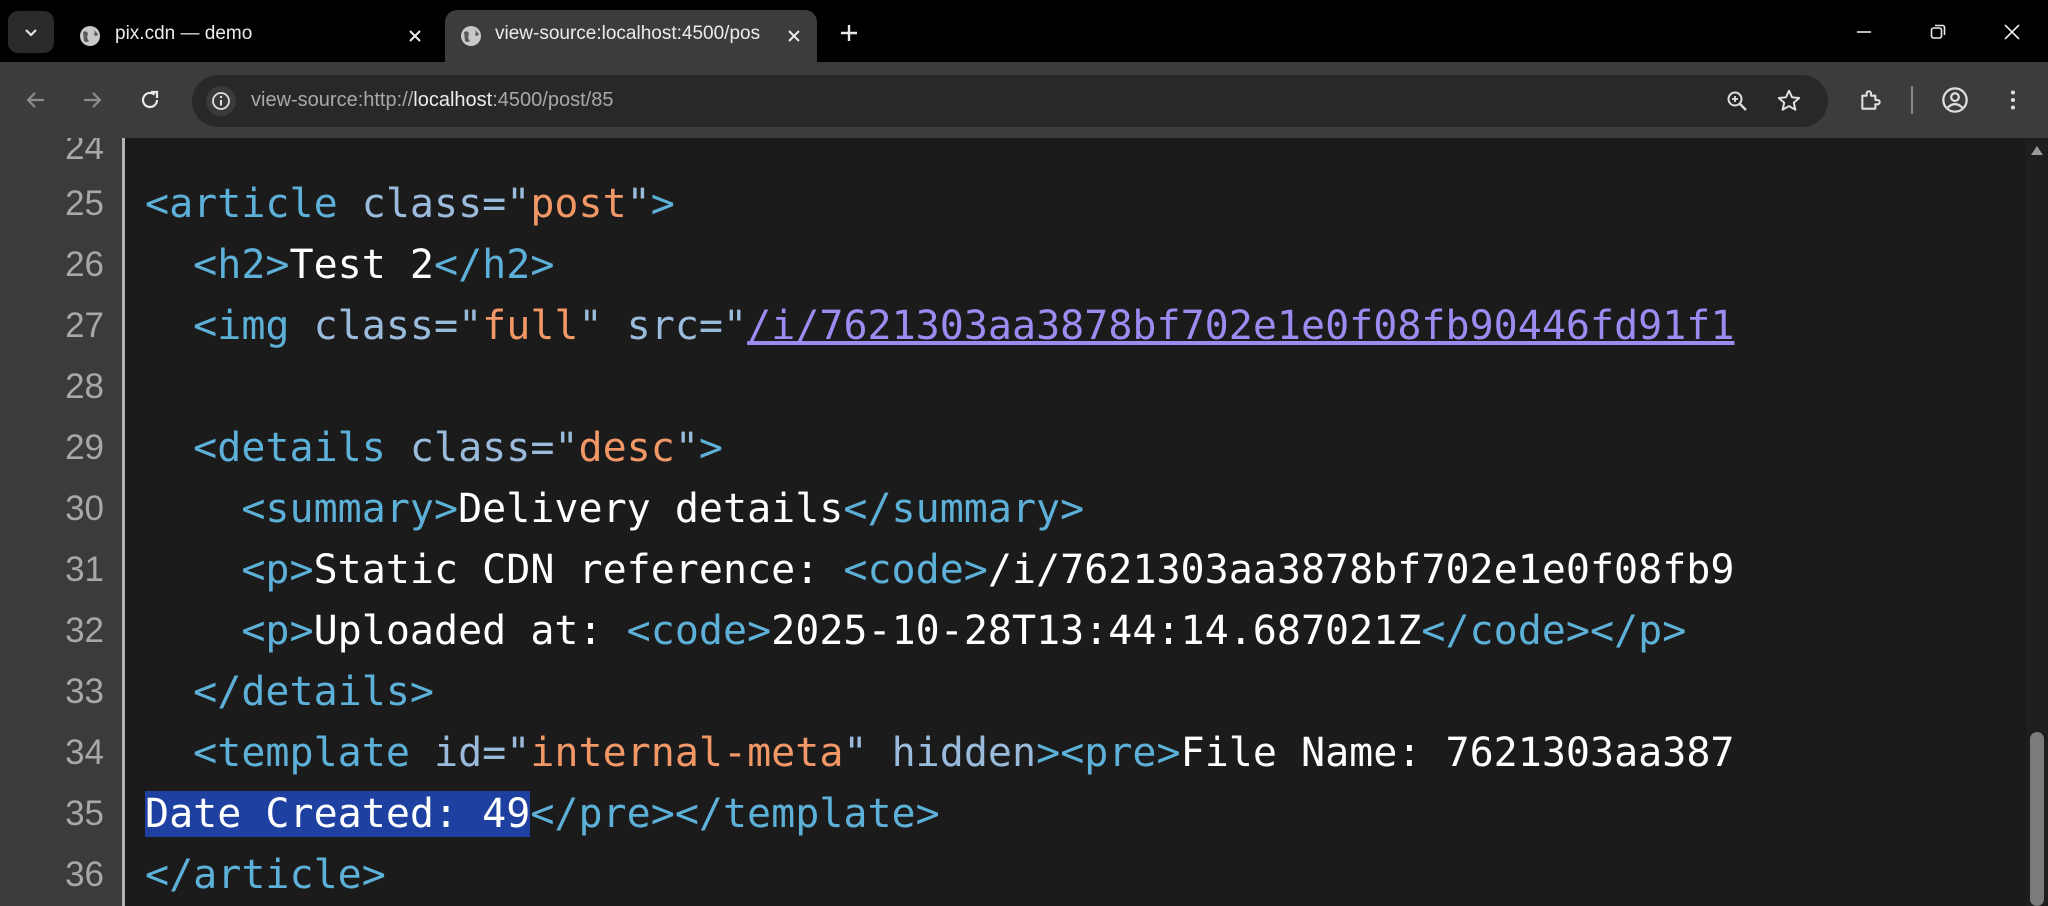  What do you see at coordinates (36, 100) in the screenshot?
I see `back-button` at bounding box center [36, 100].